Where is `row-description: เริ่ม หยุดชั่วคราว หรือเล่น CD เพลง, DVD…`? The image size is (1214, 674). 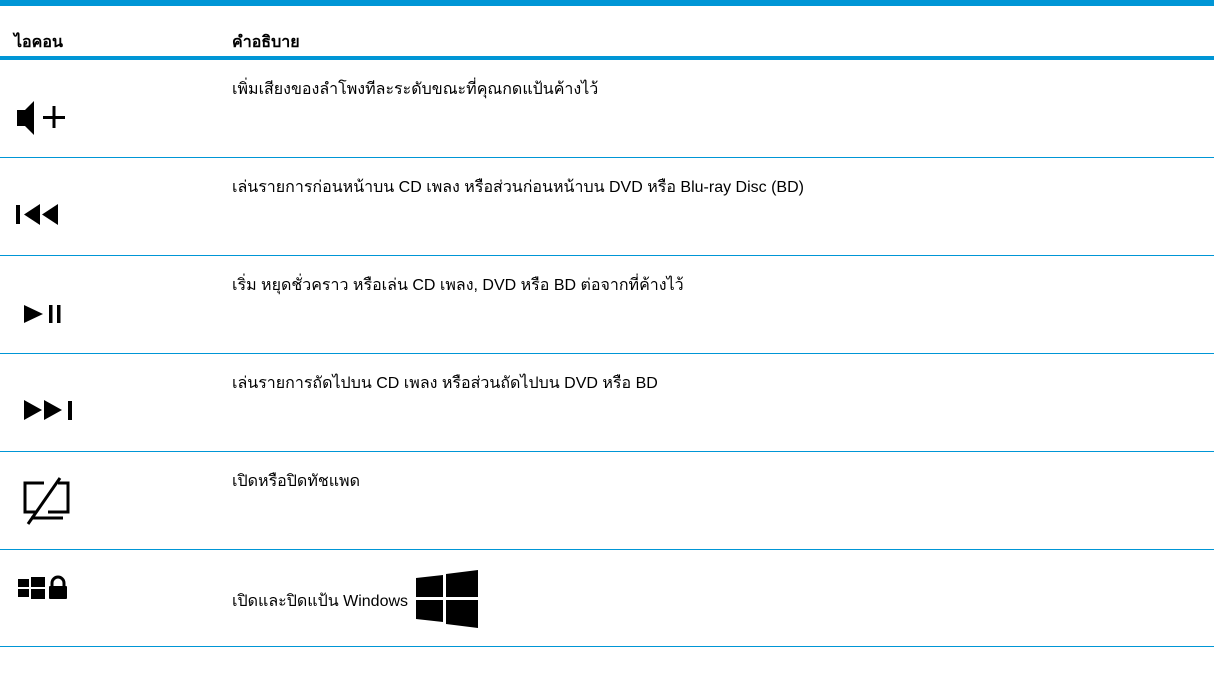
row-description: เริ่ม หยุดชั่วคราว หรือเล่น CD เพลง, DVD… is located at coordinates (458, 285).